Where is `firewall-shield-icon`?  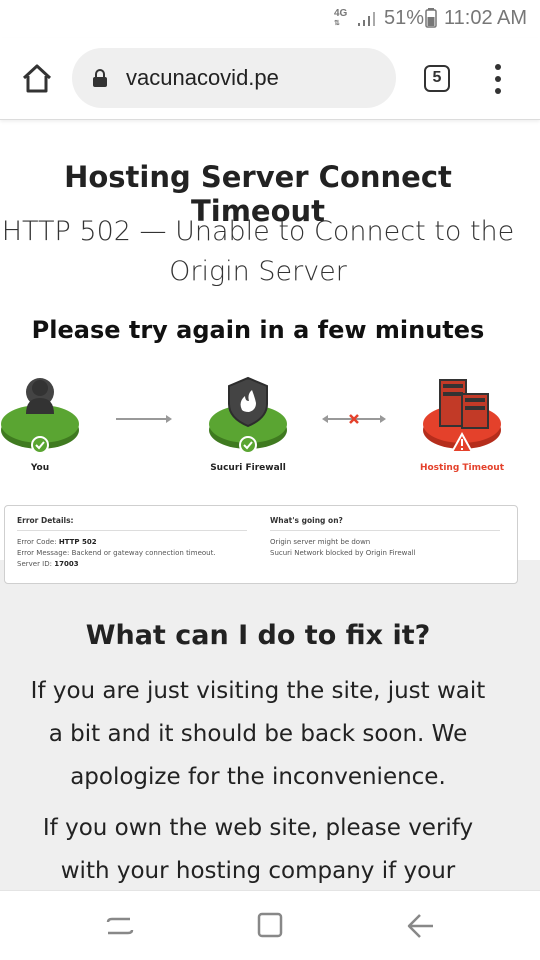
firewall-shield-icon is located at coordinates (248, 415).